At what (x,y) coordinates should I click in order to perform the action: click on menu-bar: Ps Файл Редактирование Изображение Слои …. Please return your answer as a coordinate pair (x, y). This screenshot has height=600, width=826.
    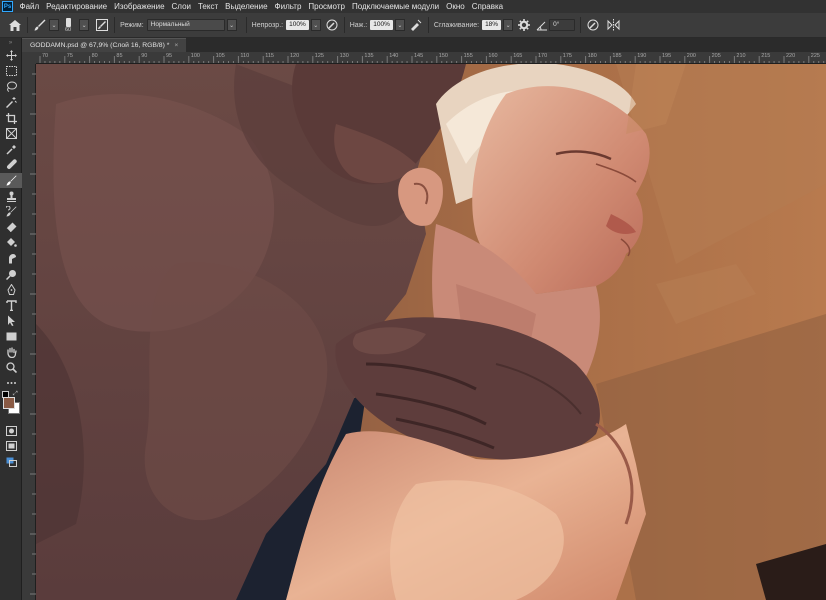
    Looking at the image, I should click on (413, 6).